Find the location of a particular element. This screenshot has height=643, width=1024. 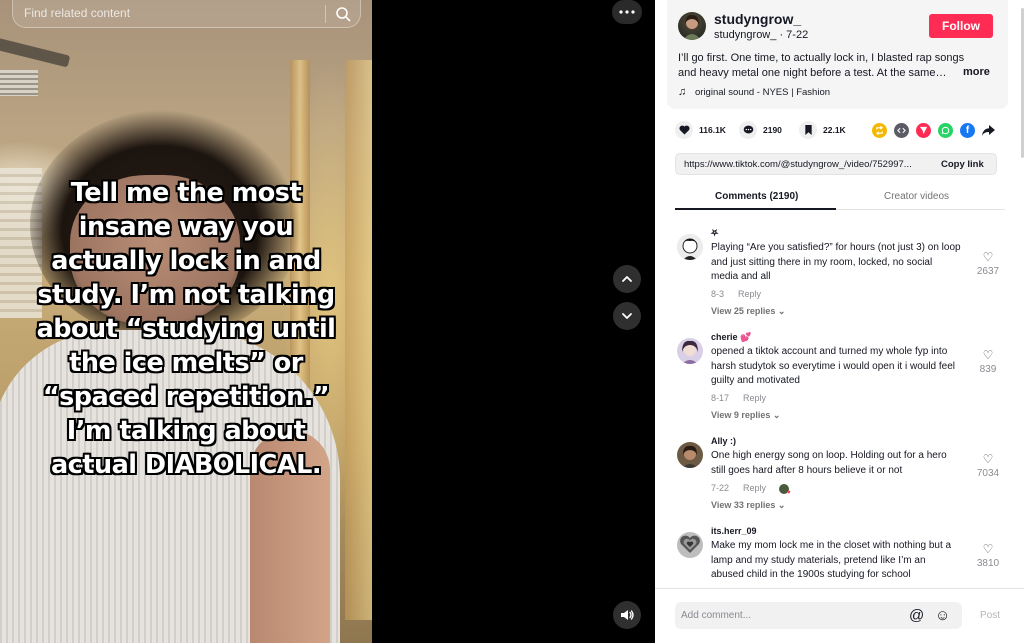

emoji-icon: ☺ is located at coordinates (942, 615).